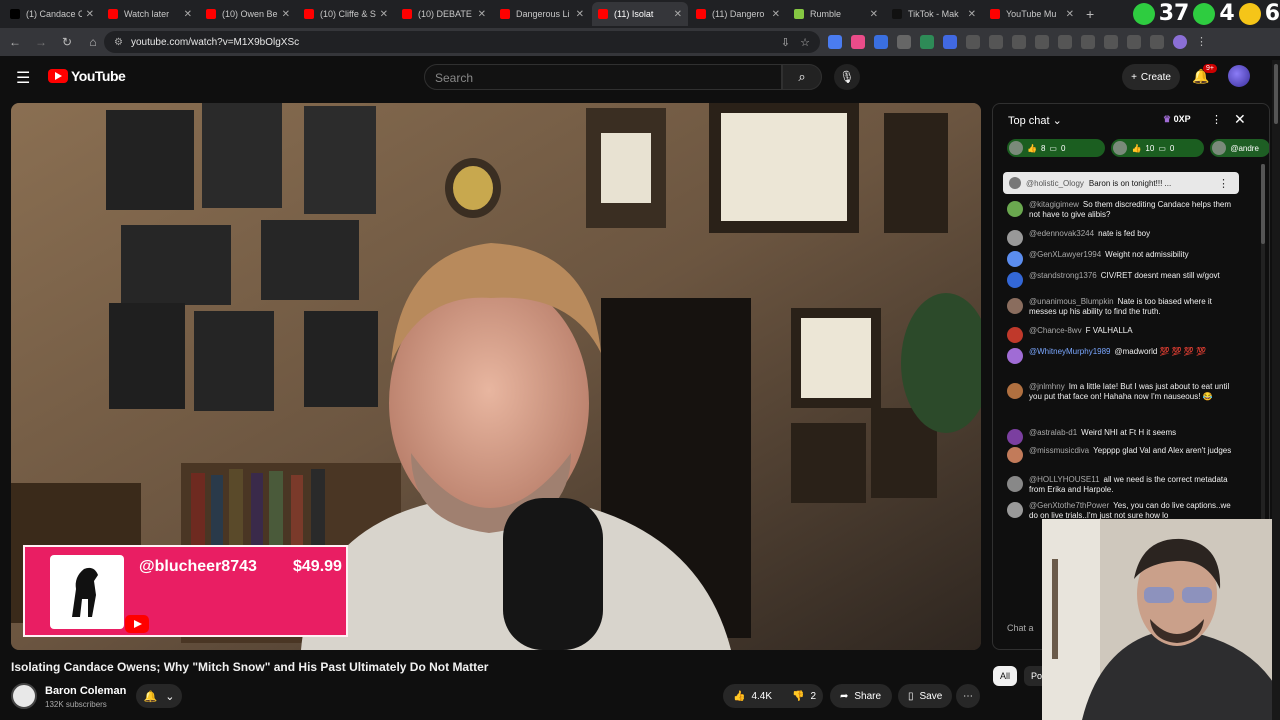  Describe the element at coordinates (444, 14) in the screenshot. I see `browser-tab: (10) DEBATE ✕` at that location.